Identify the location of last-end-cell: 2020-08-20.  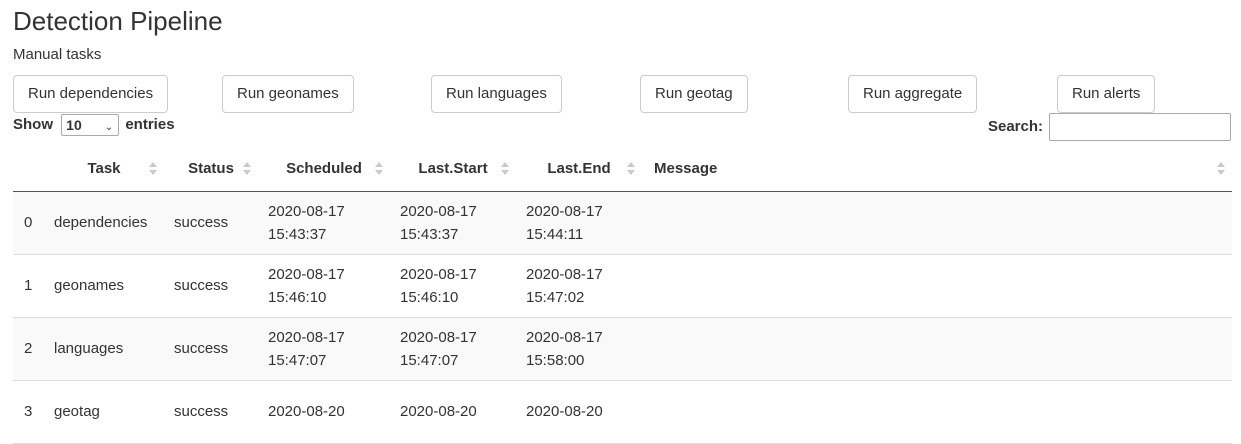
(579, 412).